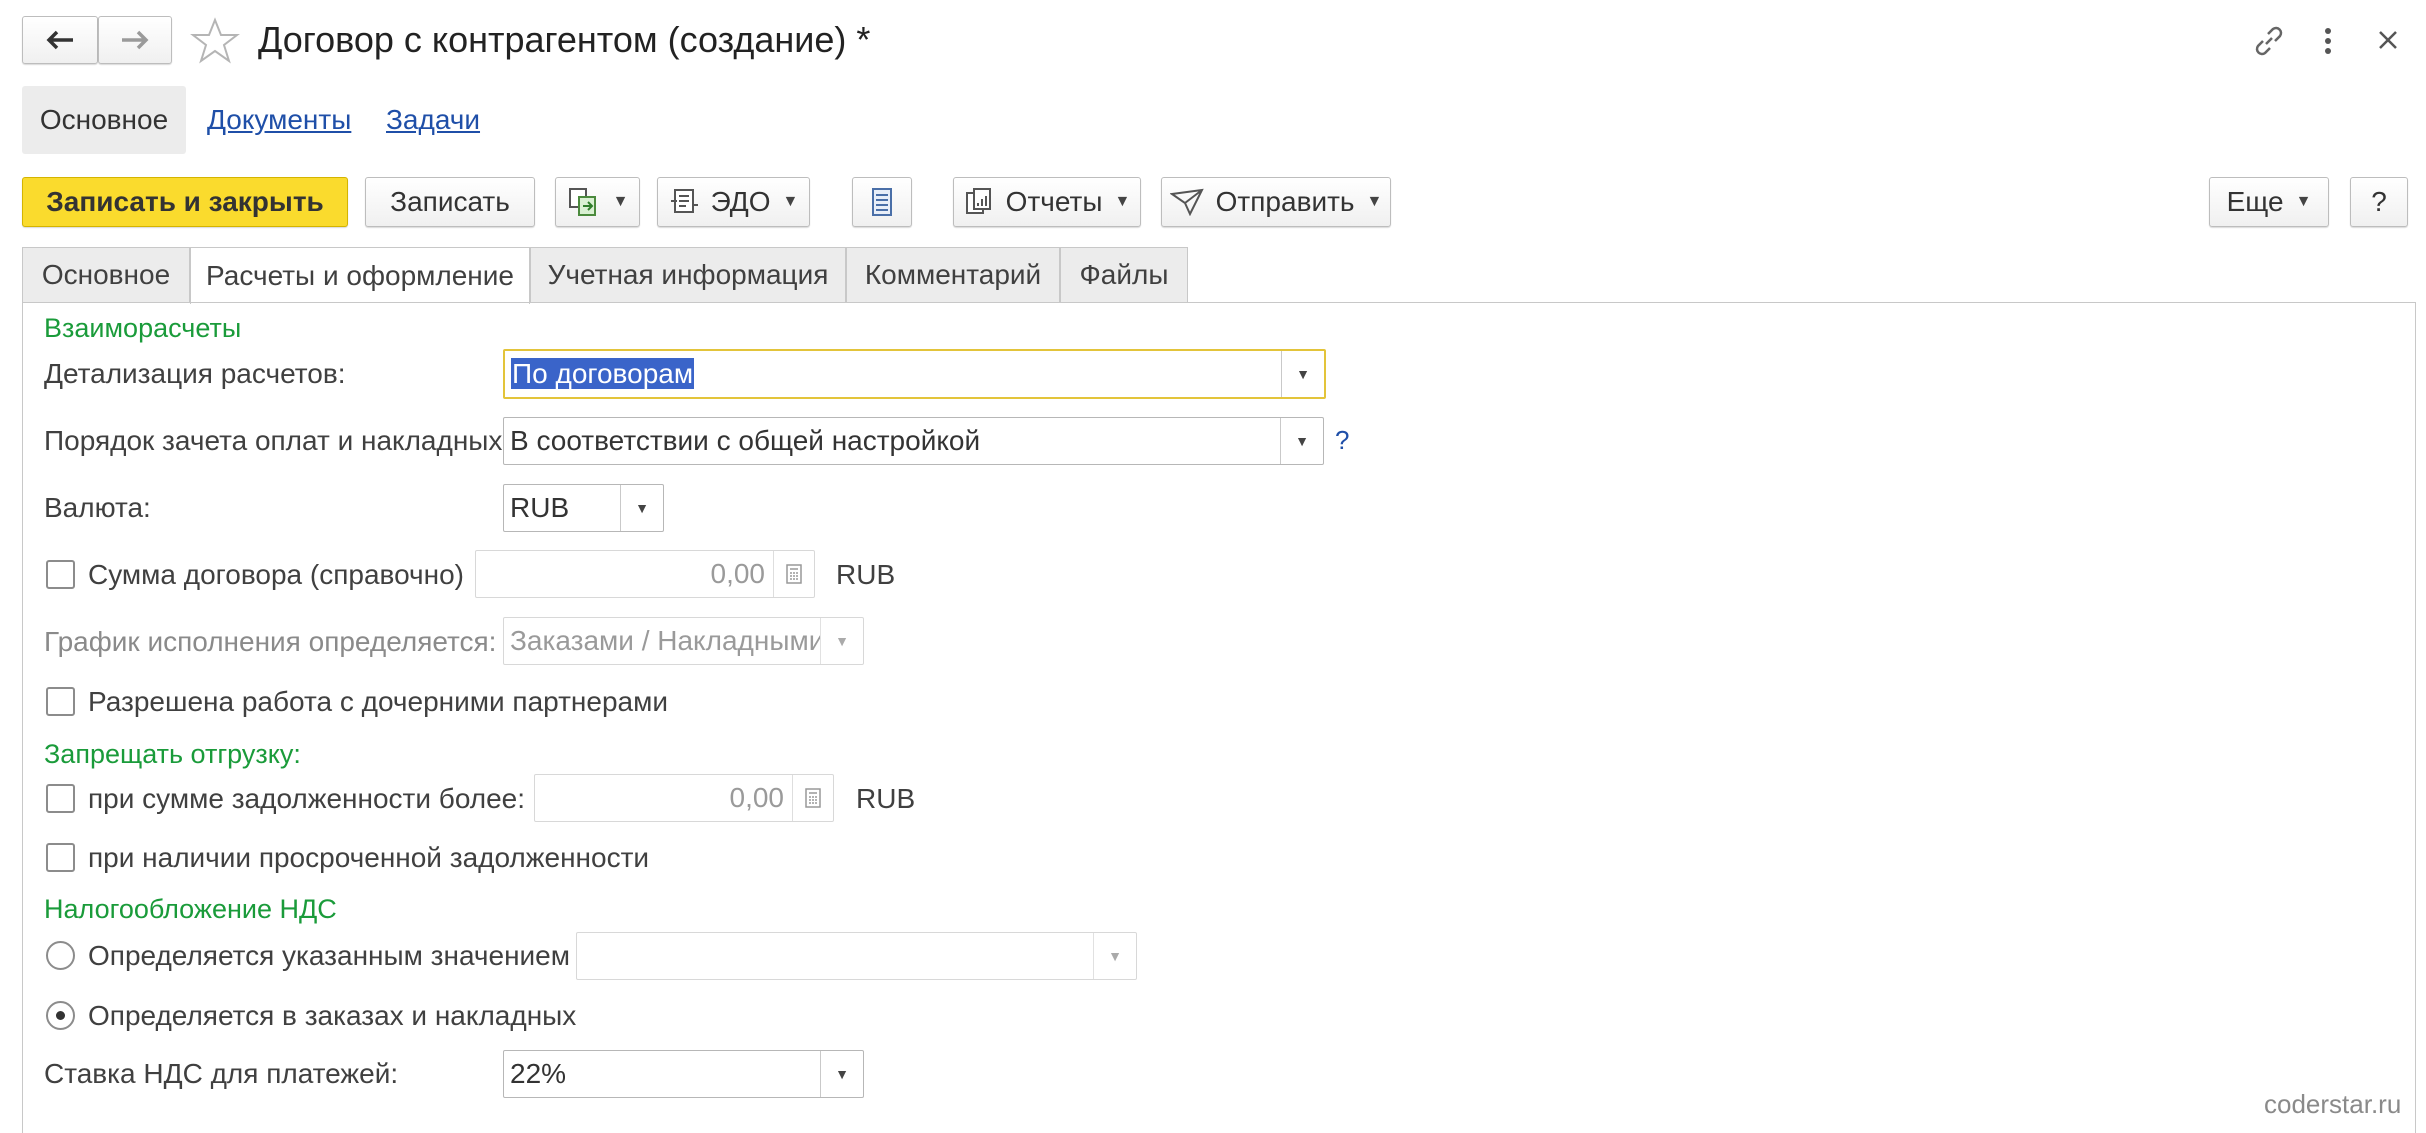 This screenshot has width=2426, height=1133. What do you see at coordinates (684, 201) in the screenshot?
I see `edo-icon` at bounding box center [684, 201].